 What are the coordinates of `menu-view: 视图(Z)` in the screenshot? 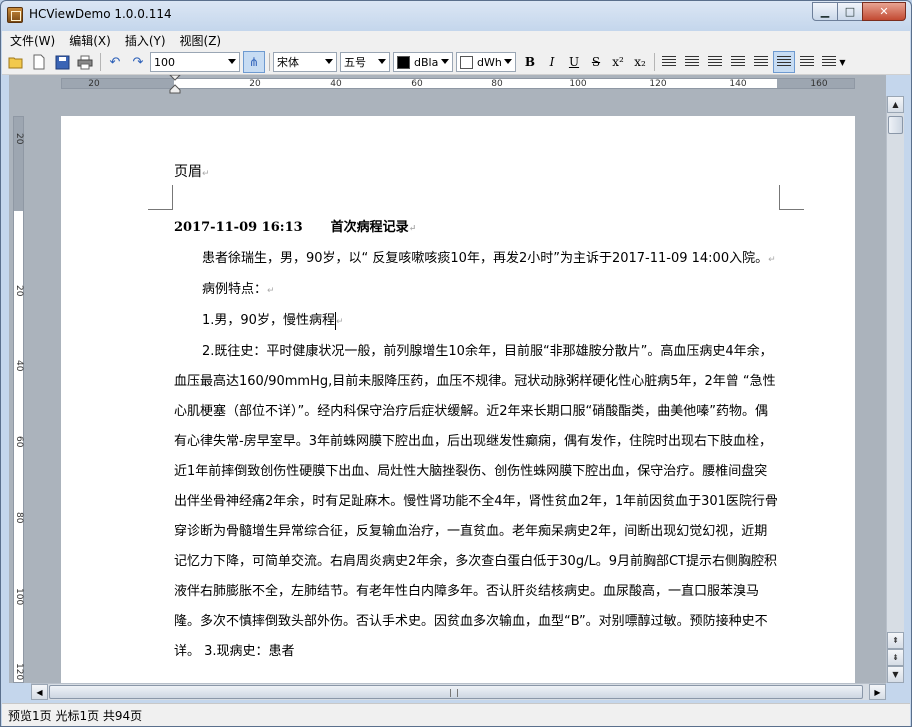 It's located at (201, 40).